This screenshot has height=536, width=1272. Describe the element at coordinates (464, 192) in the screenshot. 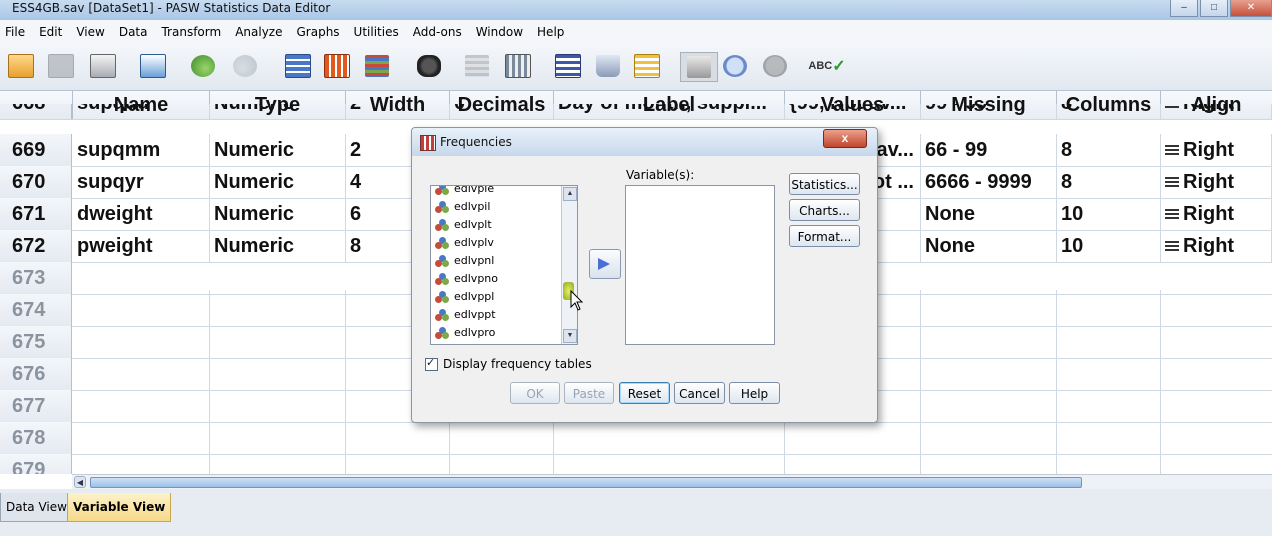

I see `list-item: edlvpie` at that location.